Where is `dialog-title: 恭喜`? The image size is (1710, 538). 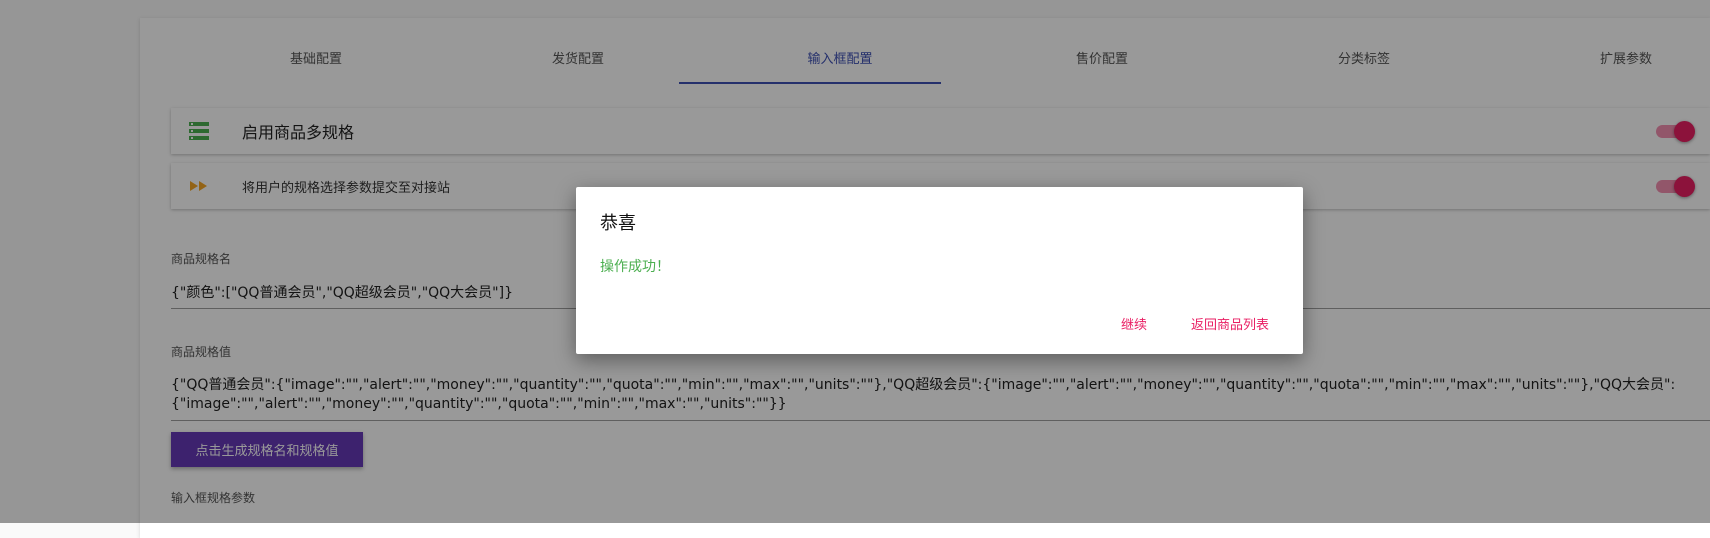
dialog-title: 恭喜 is located at coordinates (618, 223).